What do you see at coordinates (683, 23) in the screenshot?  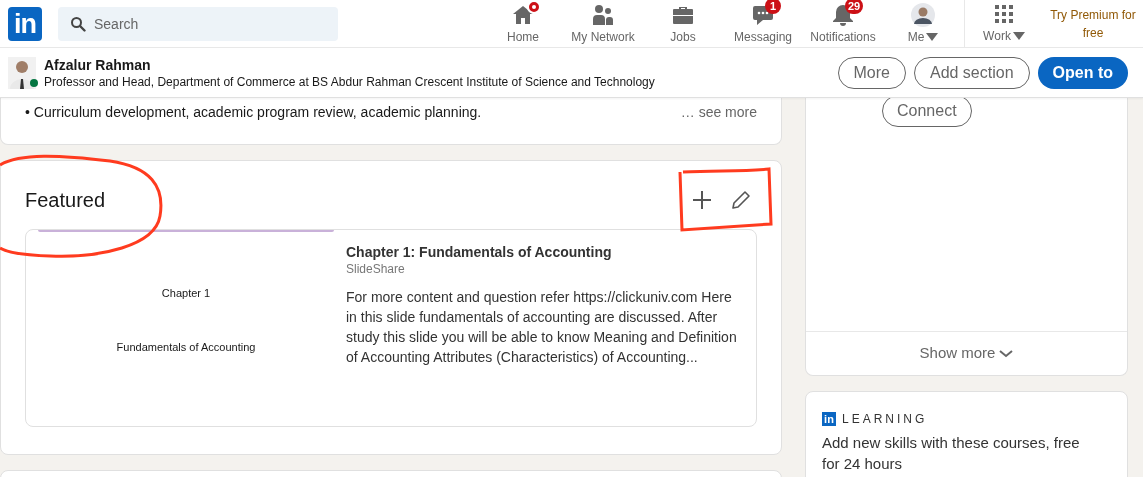 I see `nav-item: Jobs` at bounding box center [683, 23].